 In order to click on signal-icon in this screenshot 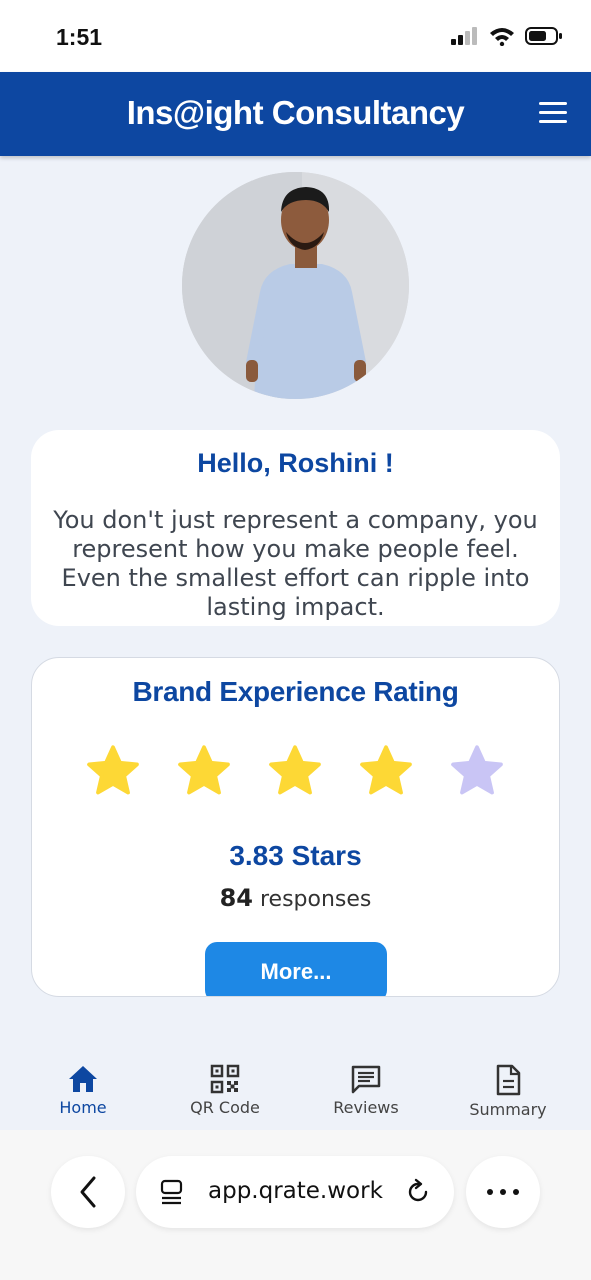, I will do `click(464, 36)`.